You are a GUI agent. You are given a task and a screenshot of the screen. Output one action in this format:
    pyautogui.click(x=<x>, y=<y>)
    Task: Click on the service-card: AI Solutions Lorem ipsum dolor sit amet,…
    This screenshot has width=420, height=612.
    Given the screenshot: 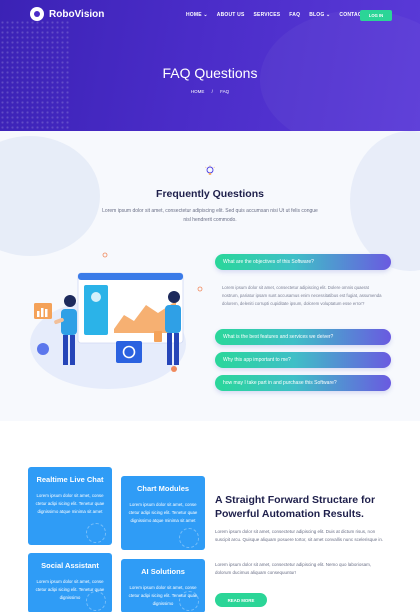 What is the action you would take?
    pyautogui.click(x=163, y=585)
    